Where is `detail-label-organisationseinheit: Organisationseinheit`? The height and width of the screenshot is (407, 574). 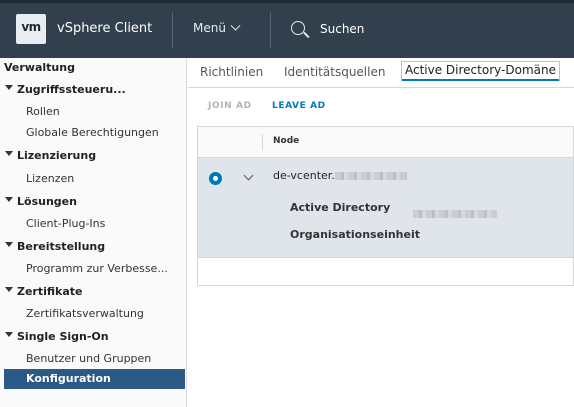
detail-label-organisationseinheit: Organisationseinheit is located at coordinates (355, 234).